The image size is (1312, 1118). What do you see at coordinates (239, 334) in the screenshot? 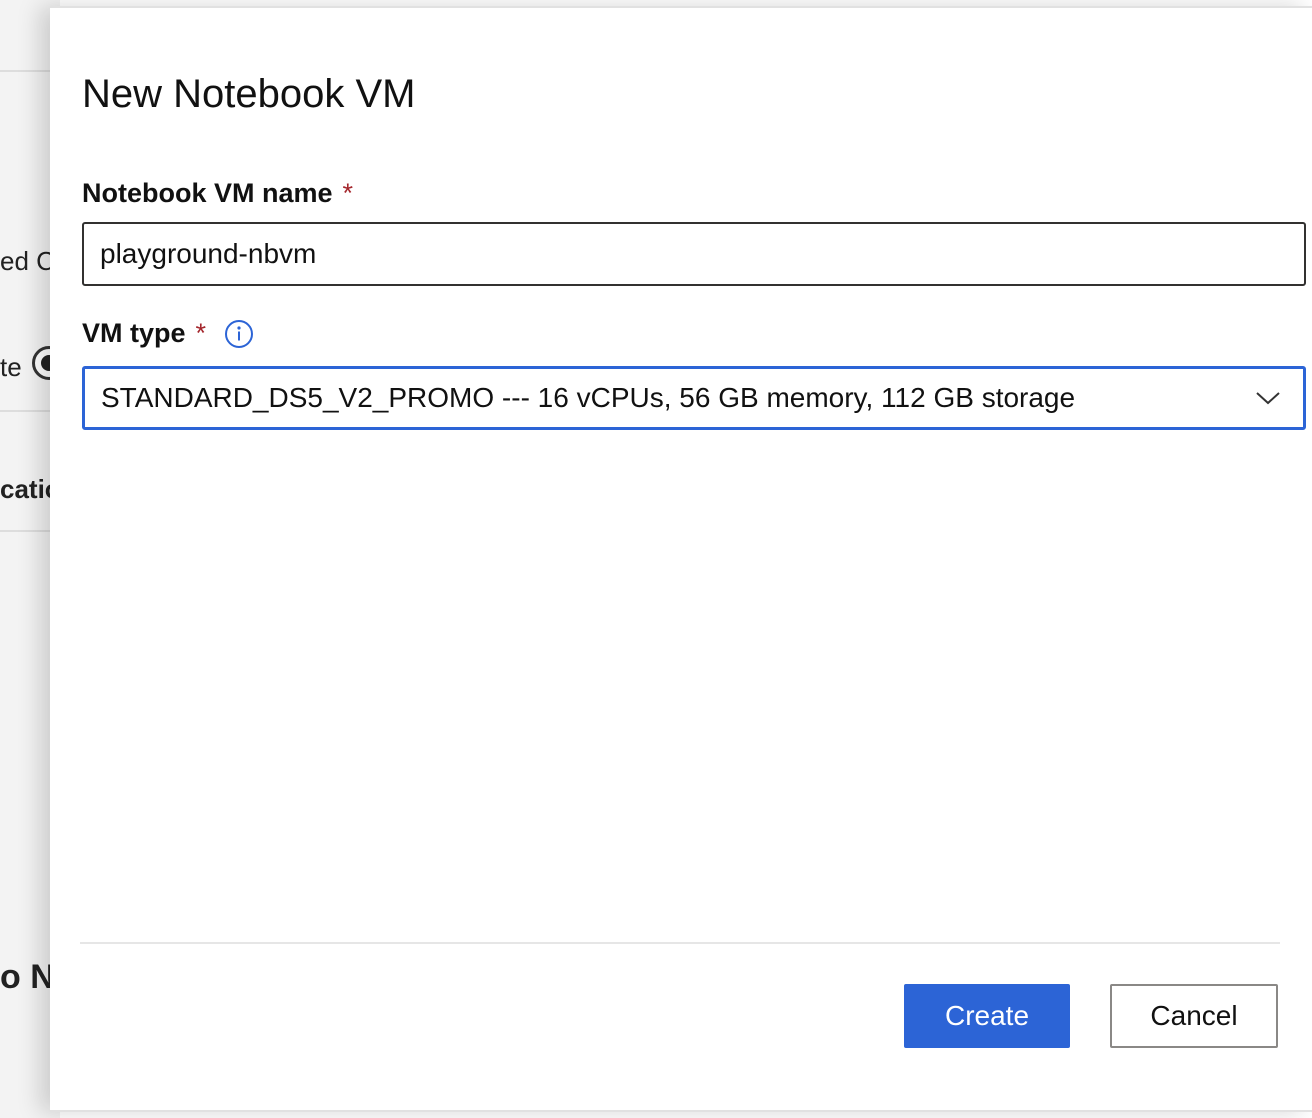
I see `info-icon` at bounding box center [239, 334].